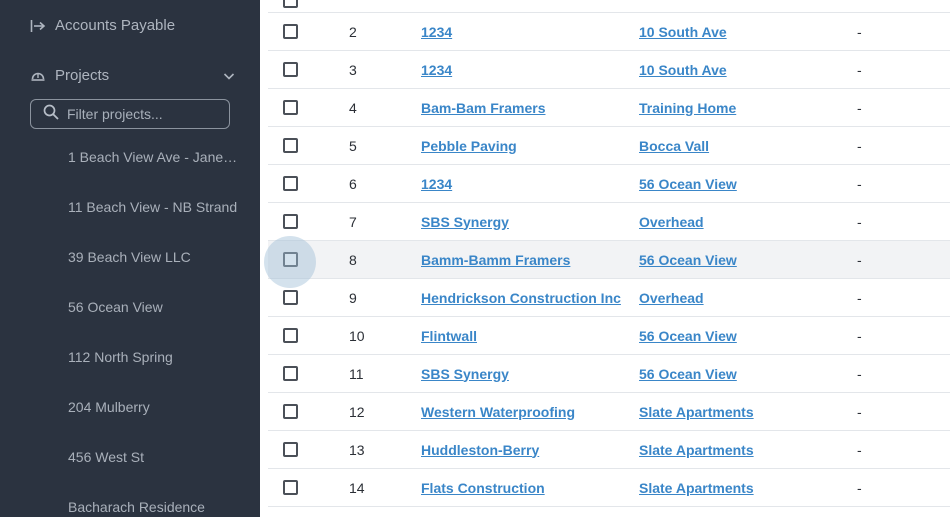  I want to click on table-row: 14 Flats Construction Slate Apartments -, so click(609, 488).